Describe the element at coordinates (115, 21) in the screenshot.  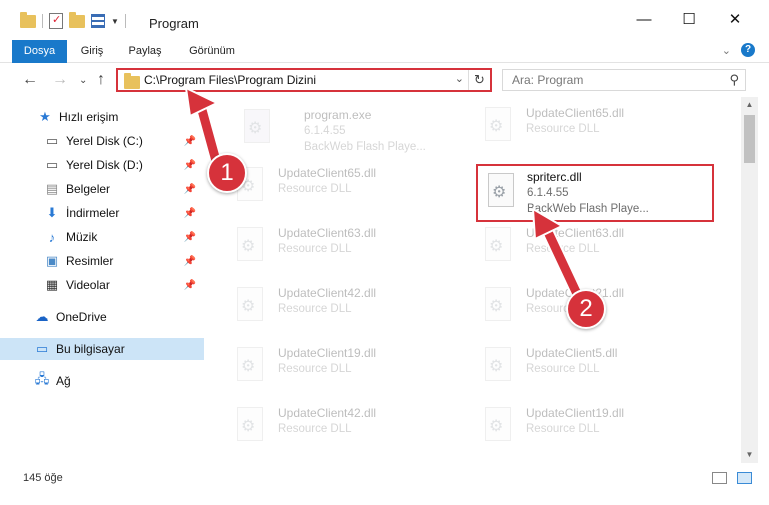
I see `customize-toolbar-icon: ▼` at that location.